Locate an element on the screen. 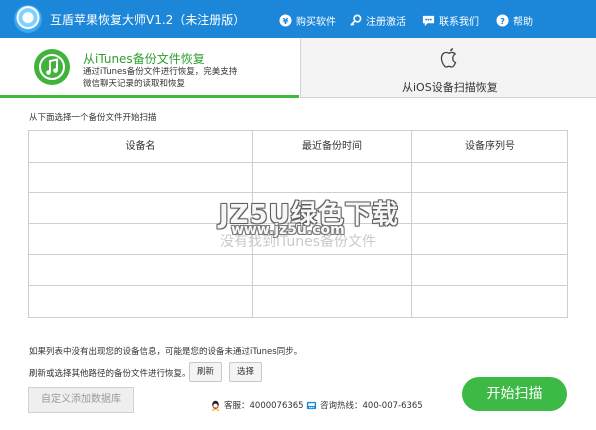  tab-ios-device-scan: 从iOS设备扫描恢复 is located at coordinates (448, 68).